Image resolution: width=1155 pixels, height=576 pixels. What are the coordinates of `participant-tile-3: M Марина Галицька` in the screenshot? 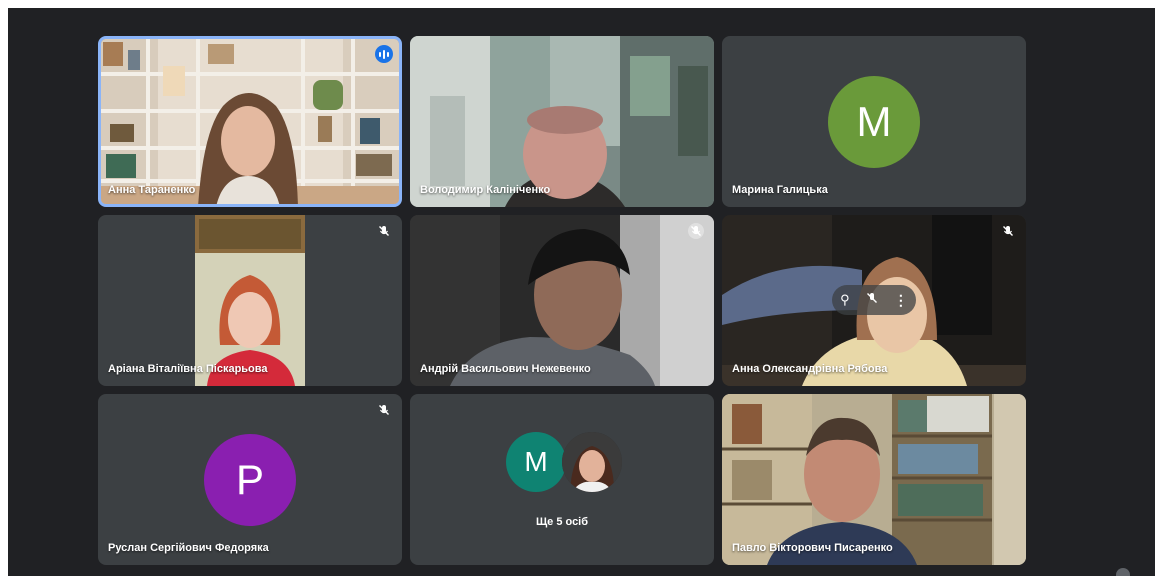 It's located at (874, 121).